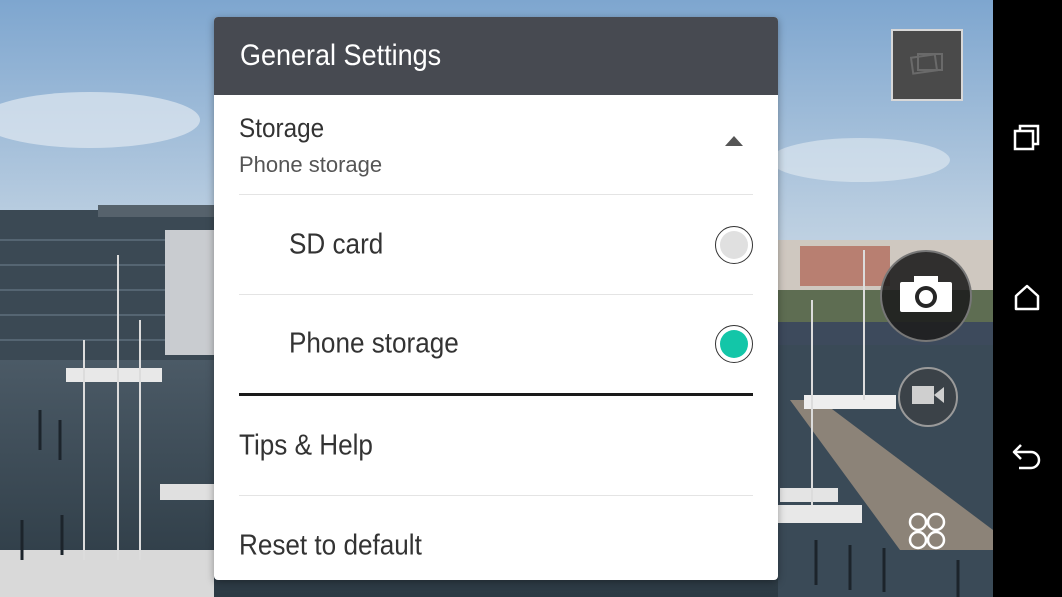 Image resolution: width=1062 pixels, height=597 pixels. What do you see at coordinates (336, 244) in the screenshot?
I see `option-label: SD card` at bounding box center [336, 244].